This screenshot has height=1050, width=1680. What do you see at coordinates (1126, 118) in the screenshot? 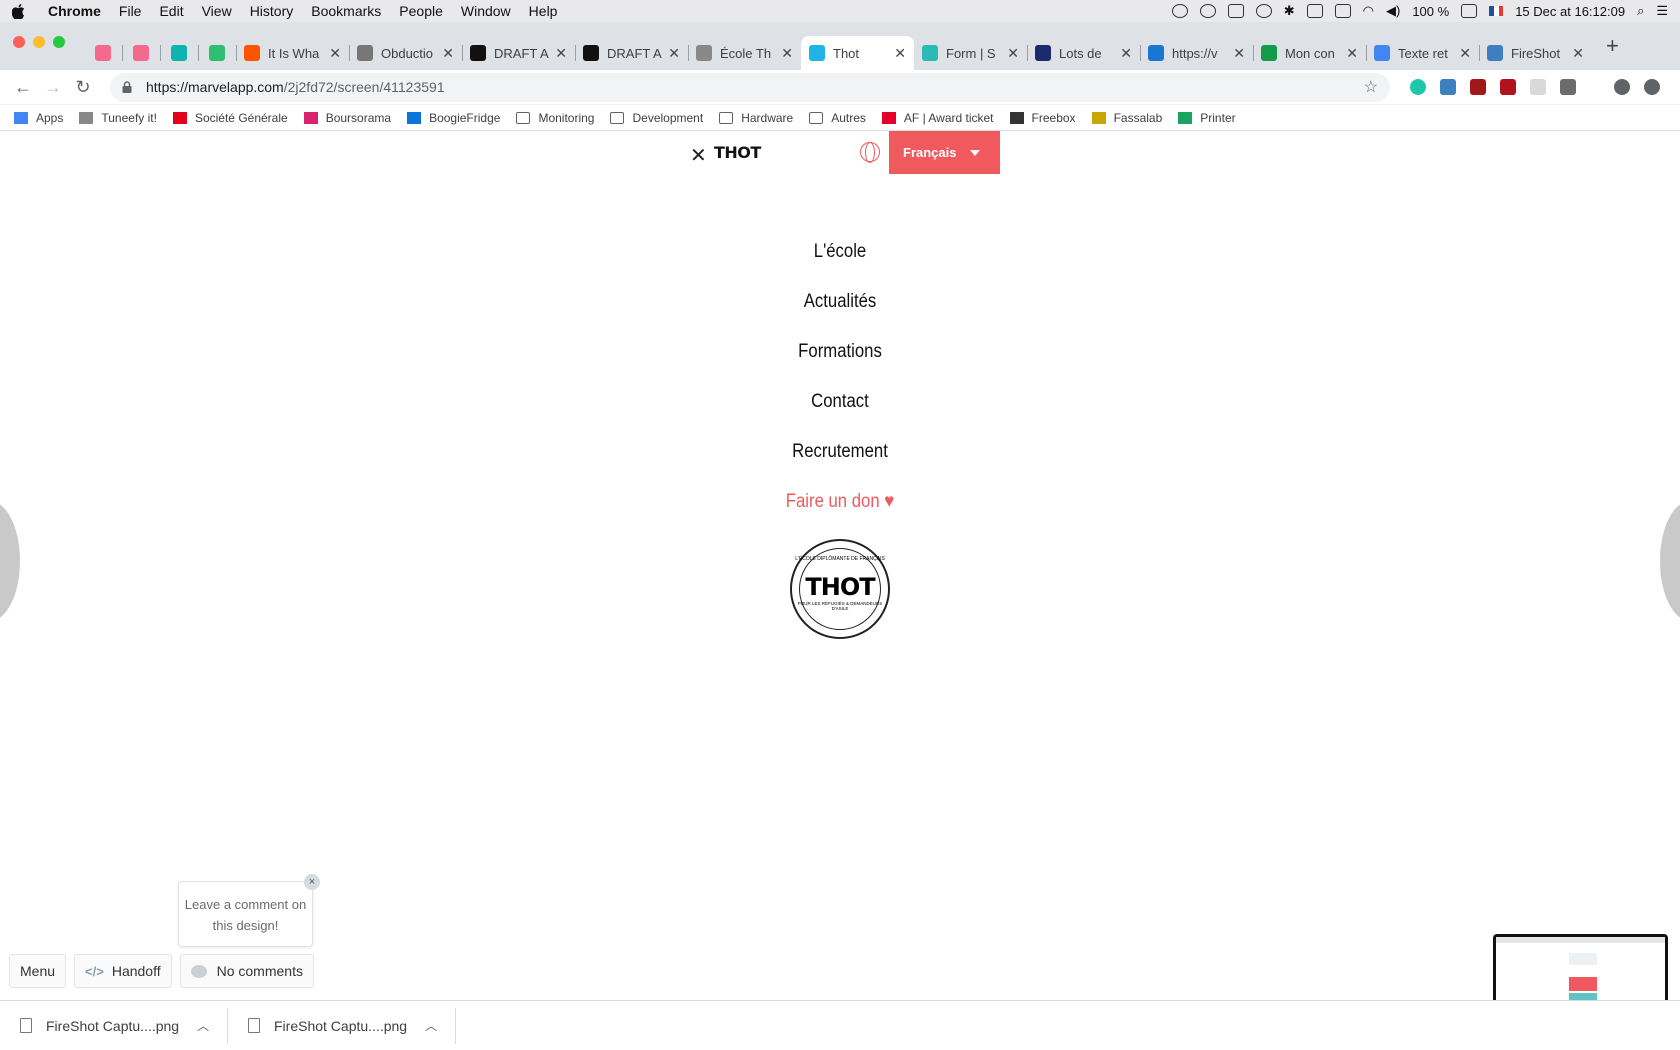
I see `bookmark-item: Fassalab` at bounding box center [1126, 118].